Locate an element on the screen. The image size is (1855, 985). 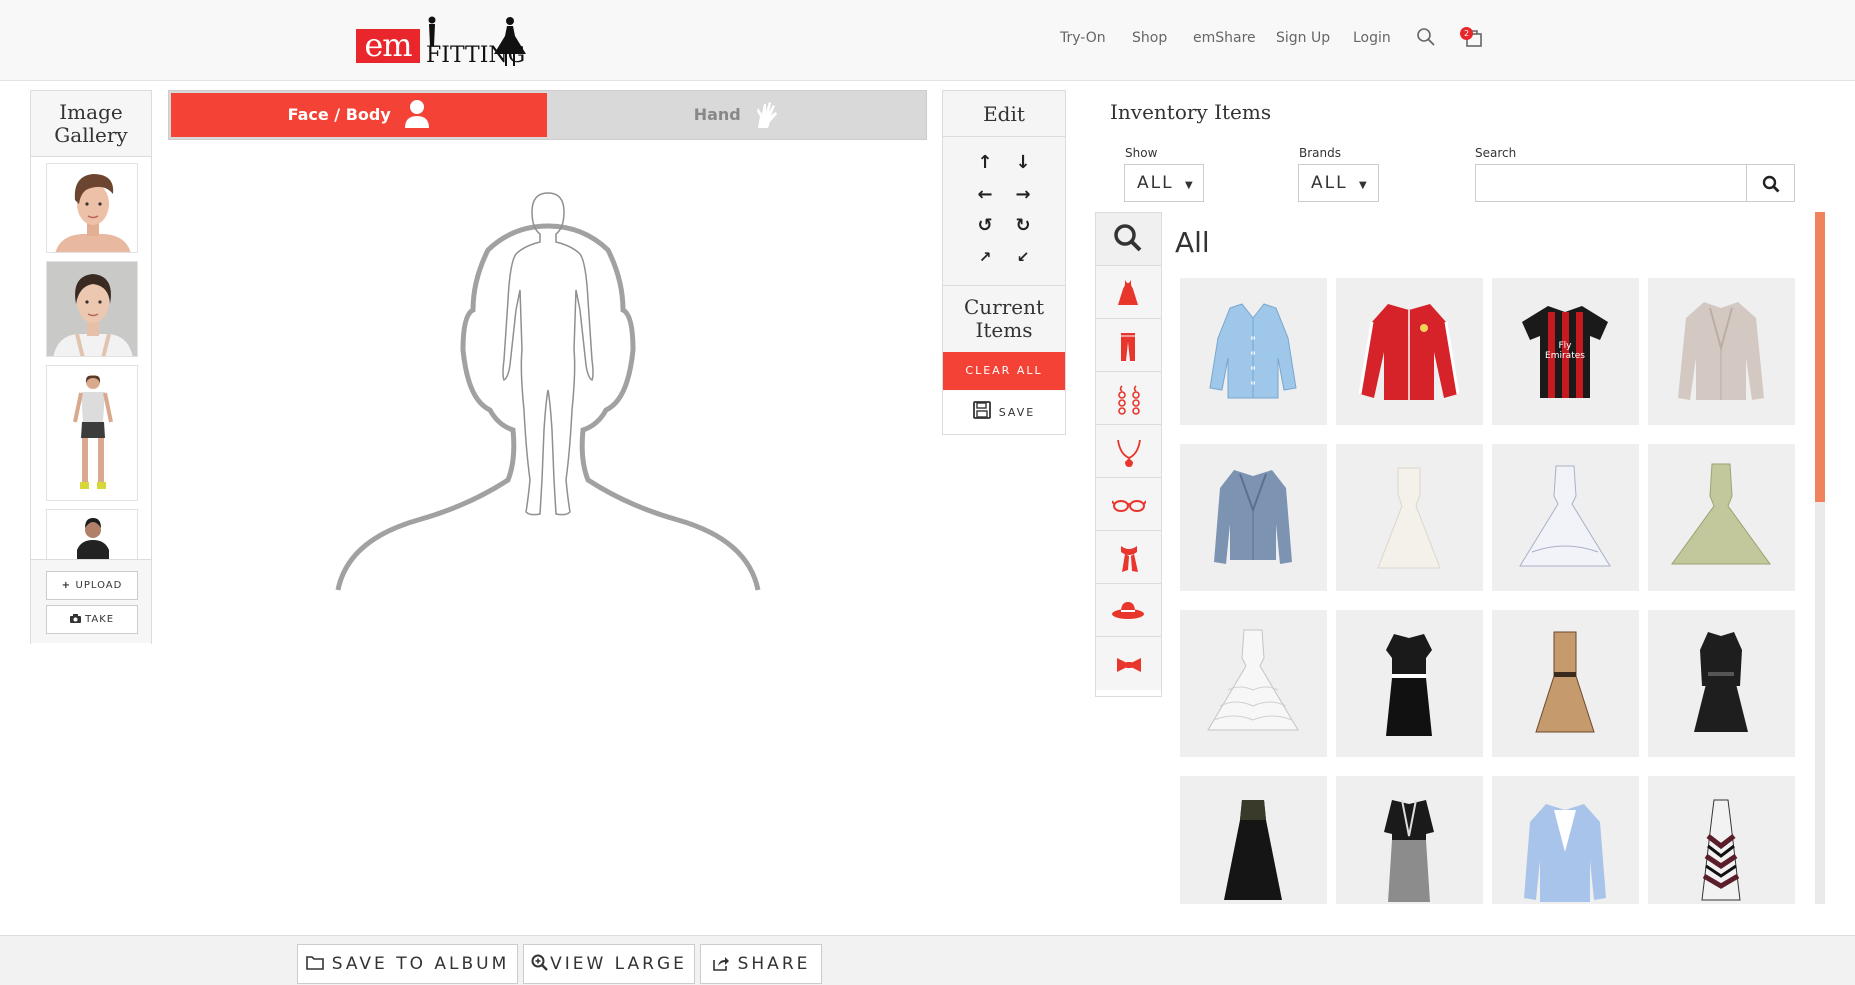
category-bowties is located at coordinates (1128, 663).